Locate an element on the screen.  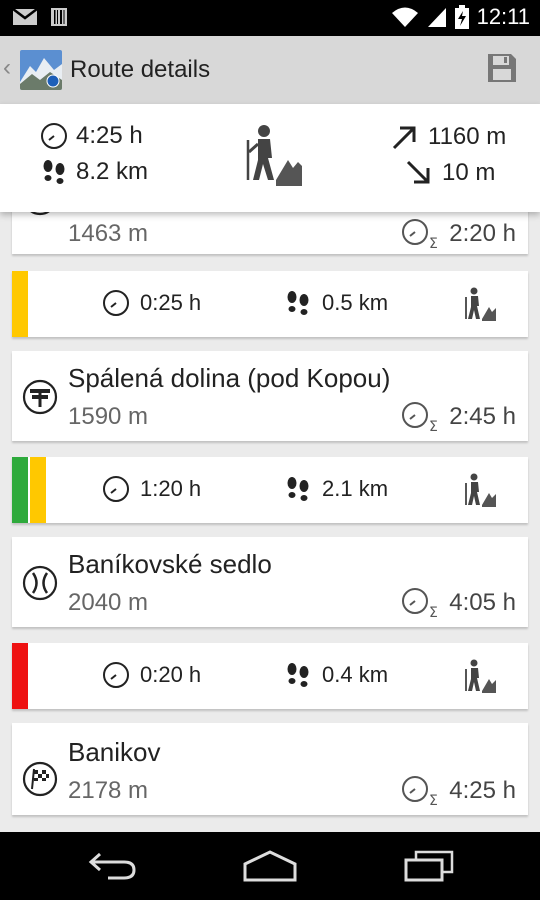
point-altitude: 1463 m is located at coordinates (108, 233).